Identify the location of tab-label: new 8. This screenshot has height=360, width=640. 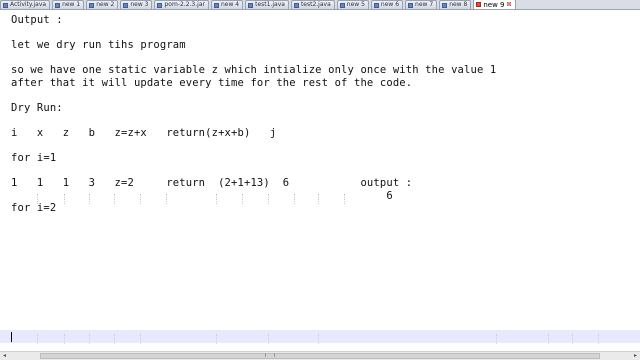
(458, 4).